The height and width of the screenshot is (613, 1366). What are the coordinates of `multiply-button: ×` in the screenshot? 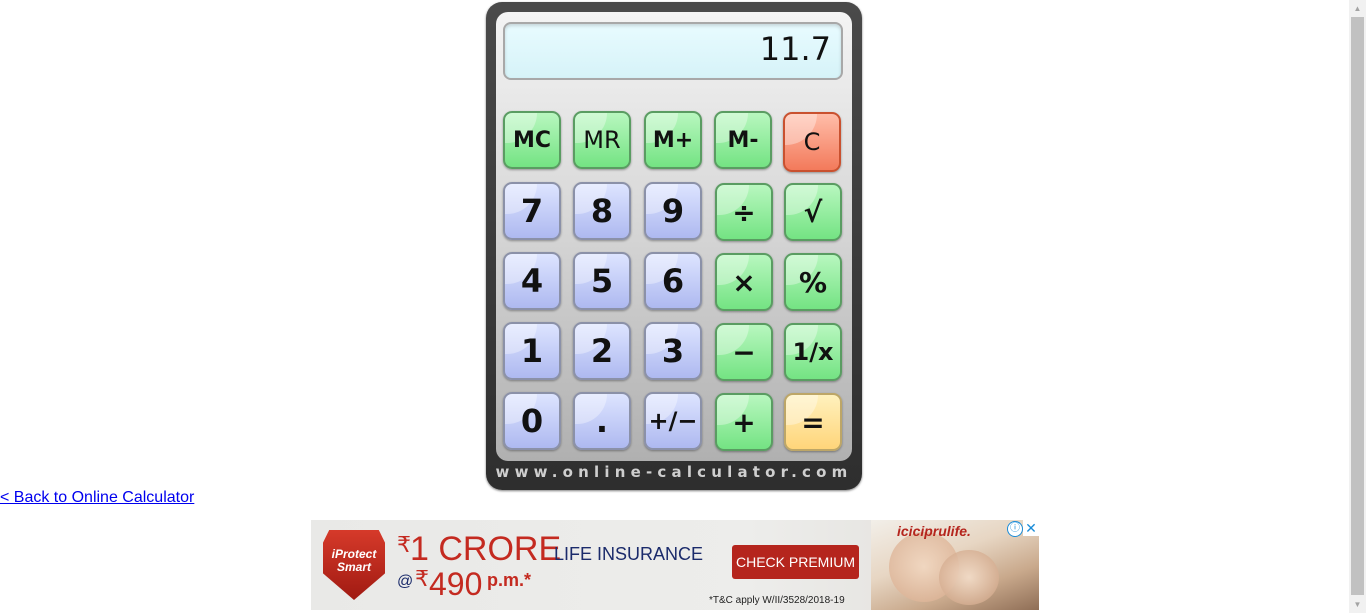 It's located at (744, 282).